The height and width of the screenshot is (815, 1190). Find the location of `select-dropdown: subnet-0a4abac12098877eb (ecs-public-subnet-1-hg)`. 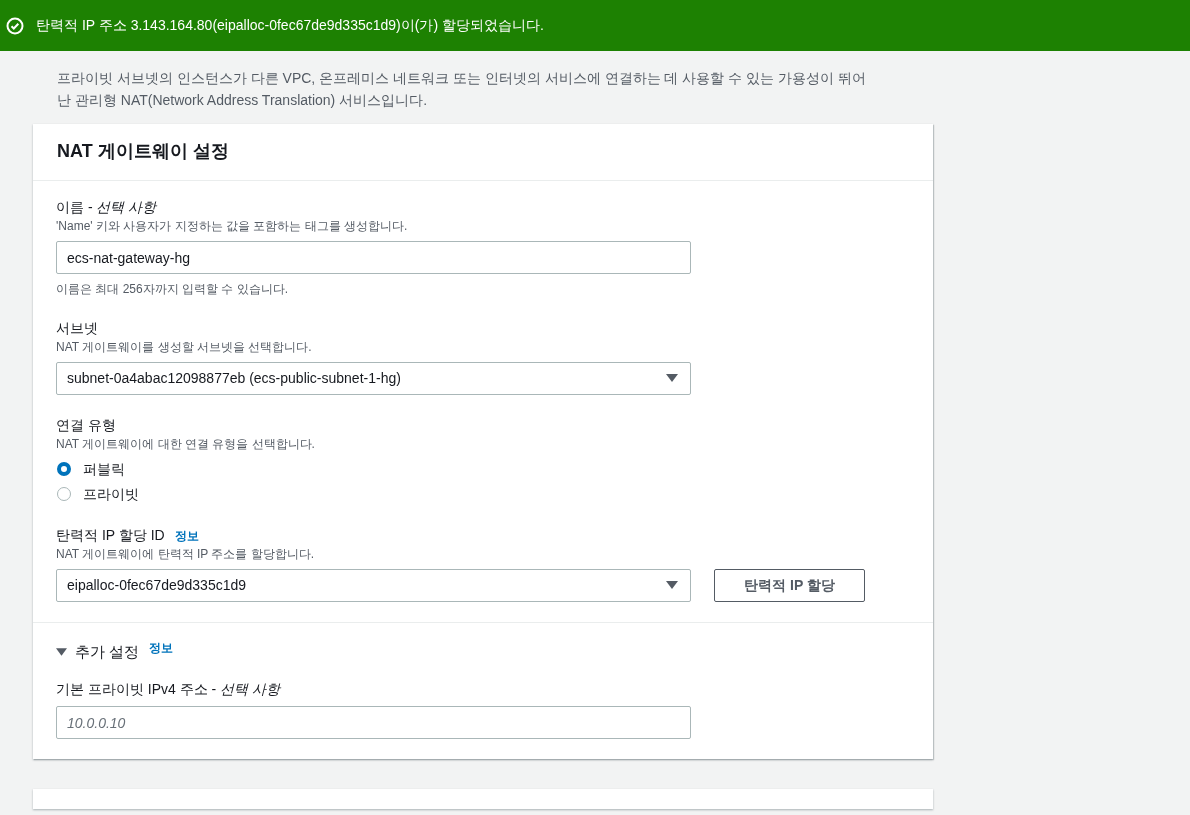

select-dropdown: subnet-0a4abac12098877eb (ecs-public-subnet-1-hg) is located at coordinates (373, 378).